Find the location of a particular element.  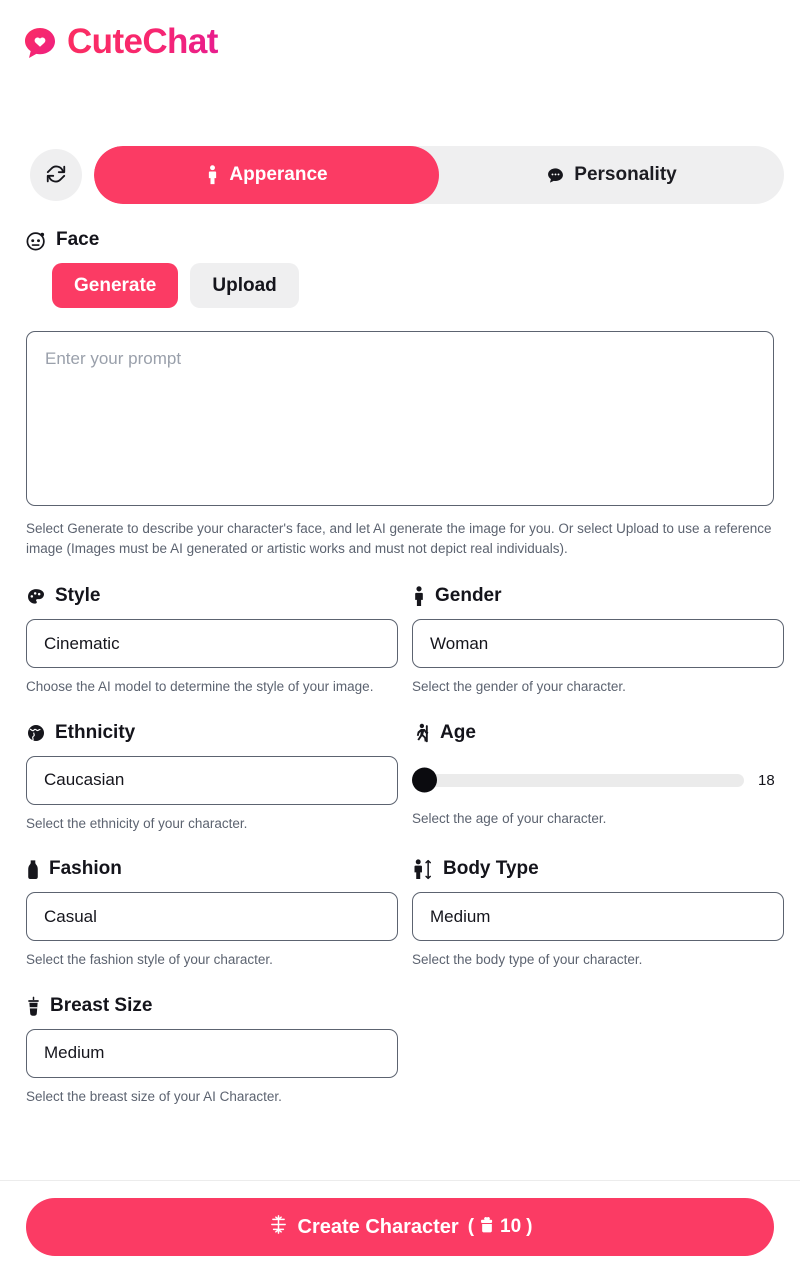

create-character-label: Create Character is located at coordinates (378, 1226).